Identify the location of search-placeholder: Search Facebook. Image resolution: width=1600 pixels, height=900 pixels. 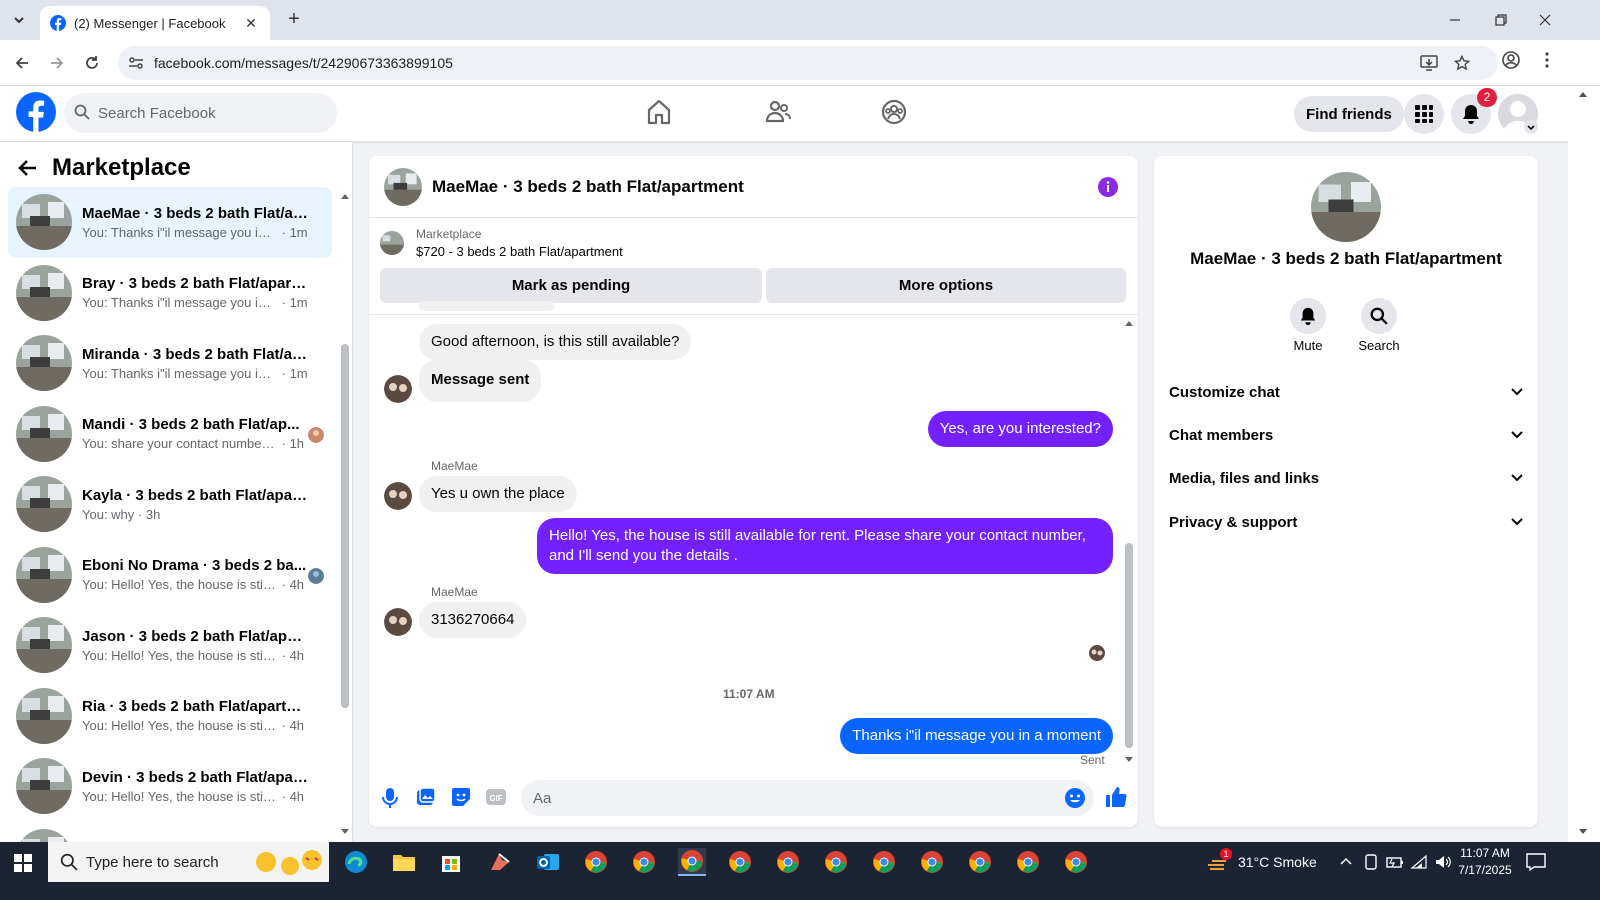
(157, 113).